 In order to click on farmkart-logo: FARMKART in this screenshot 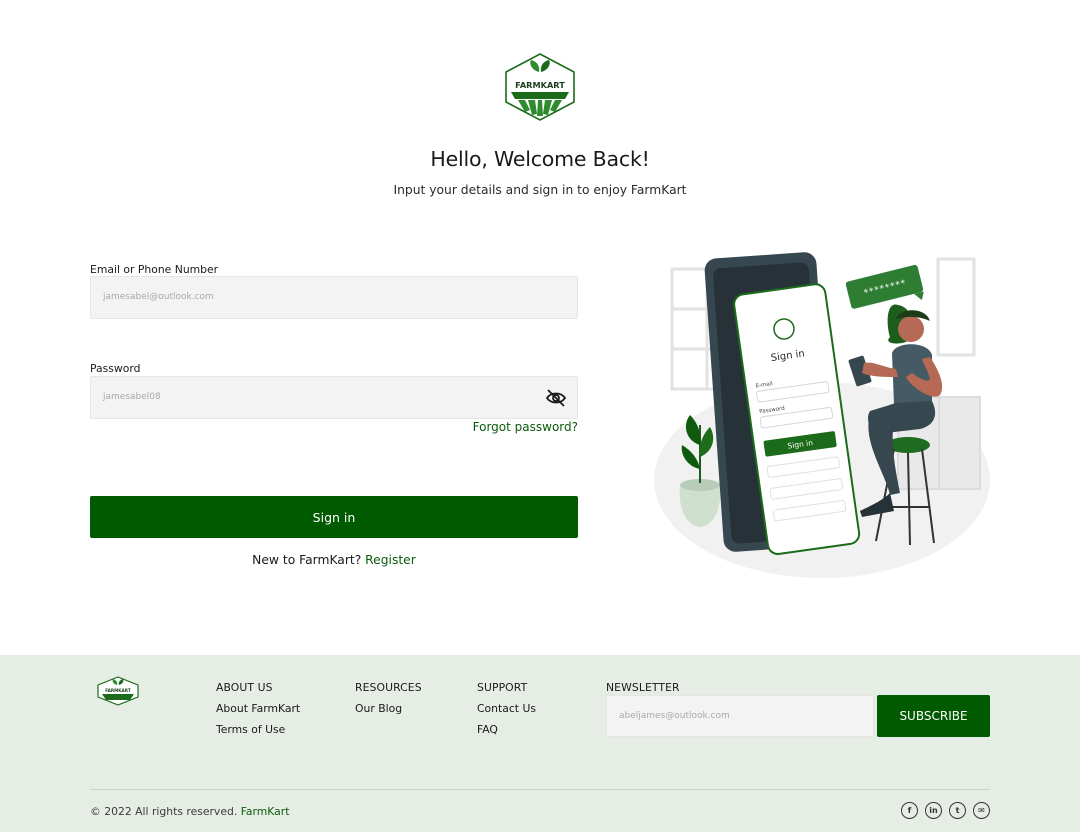, I will do `click(540, 87)`.